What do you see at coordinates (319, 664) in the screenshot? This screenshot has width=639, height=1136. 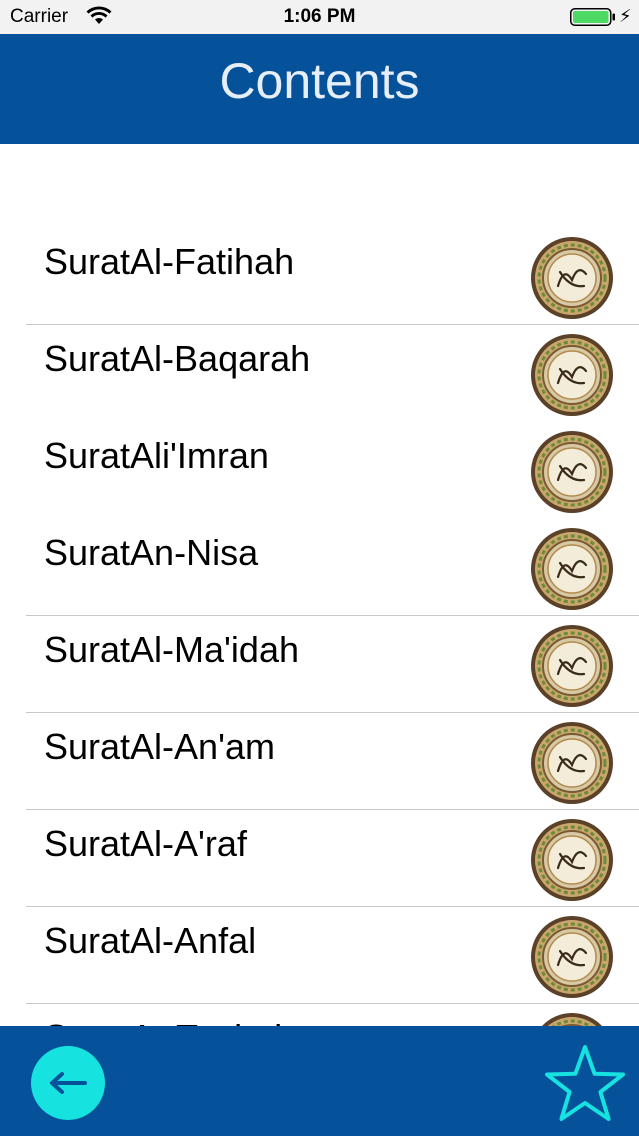 I see `list-item: SuratAl-Ma'idah` at bounding box center [319, 664].